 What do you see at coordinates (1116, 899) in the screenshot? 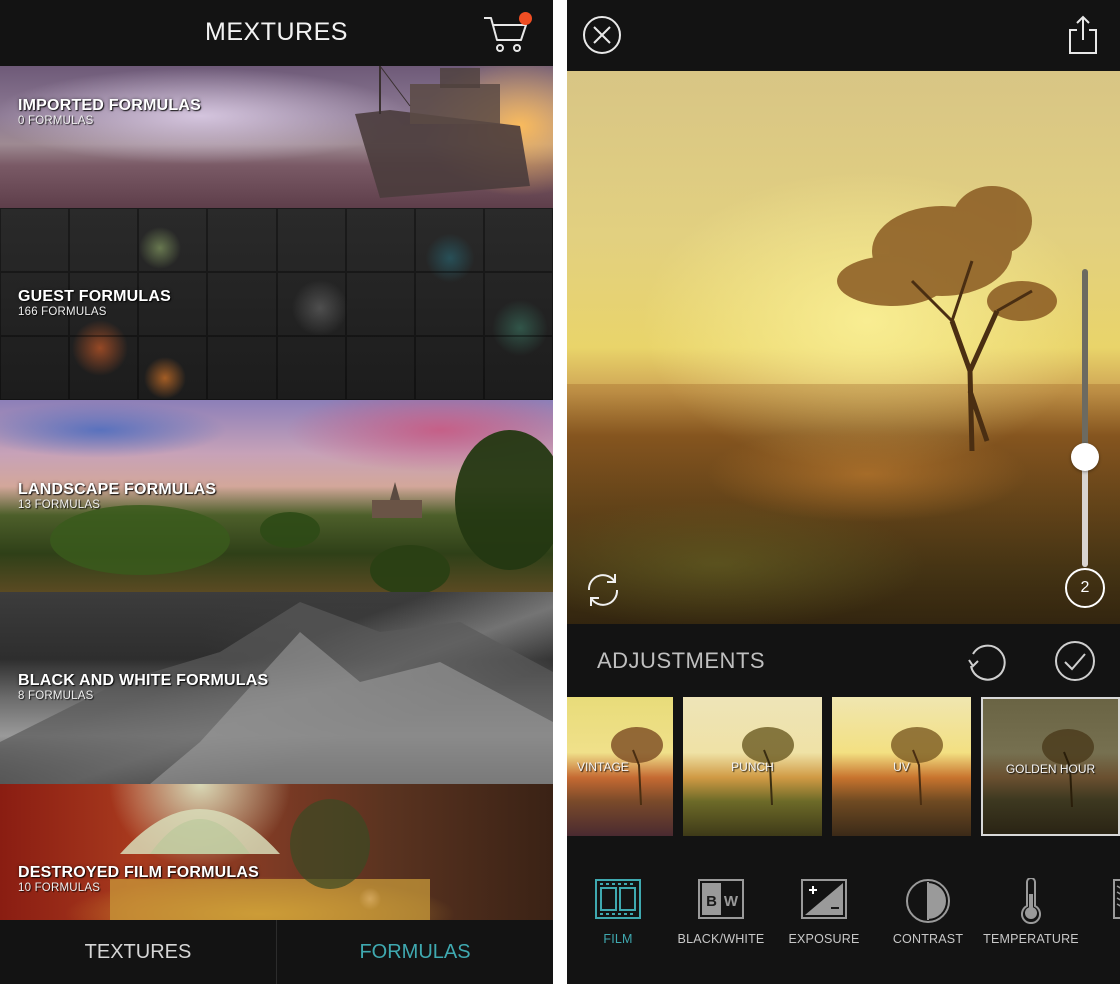
I see `texture-tool-icon` at bounding box center [1116, 899].